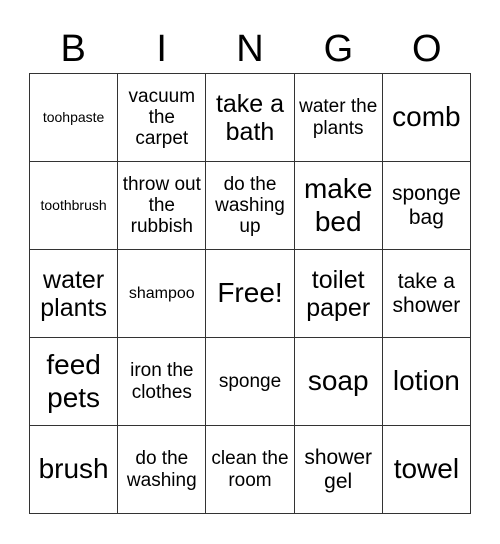  What do you see at coordinates (74, 470) in the screenshot?
I see `bingo-cell: brush` at bounding box center [74, 470].